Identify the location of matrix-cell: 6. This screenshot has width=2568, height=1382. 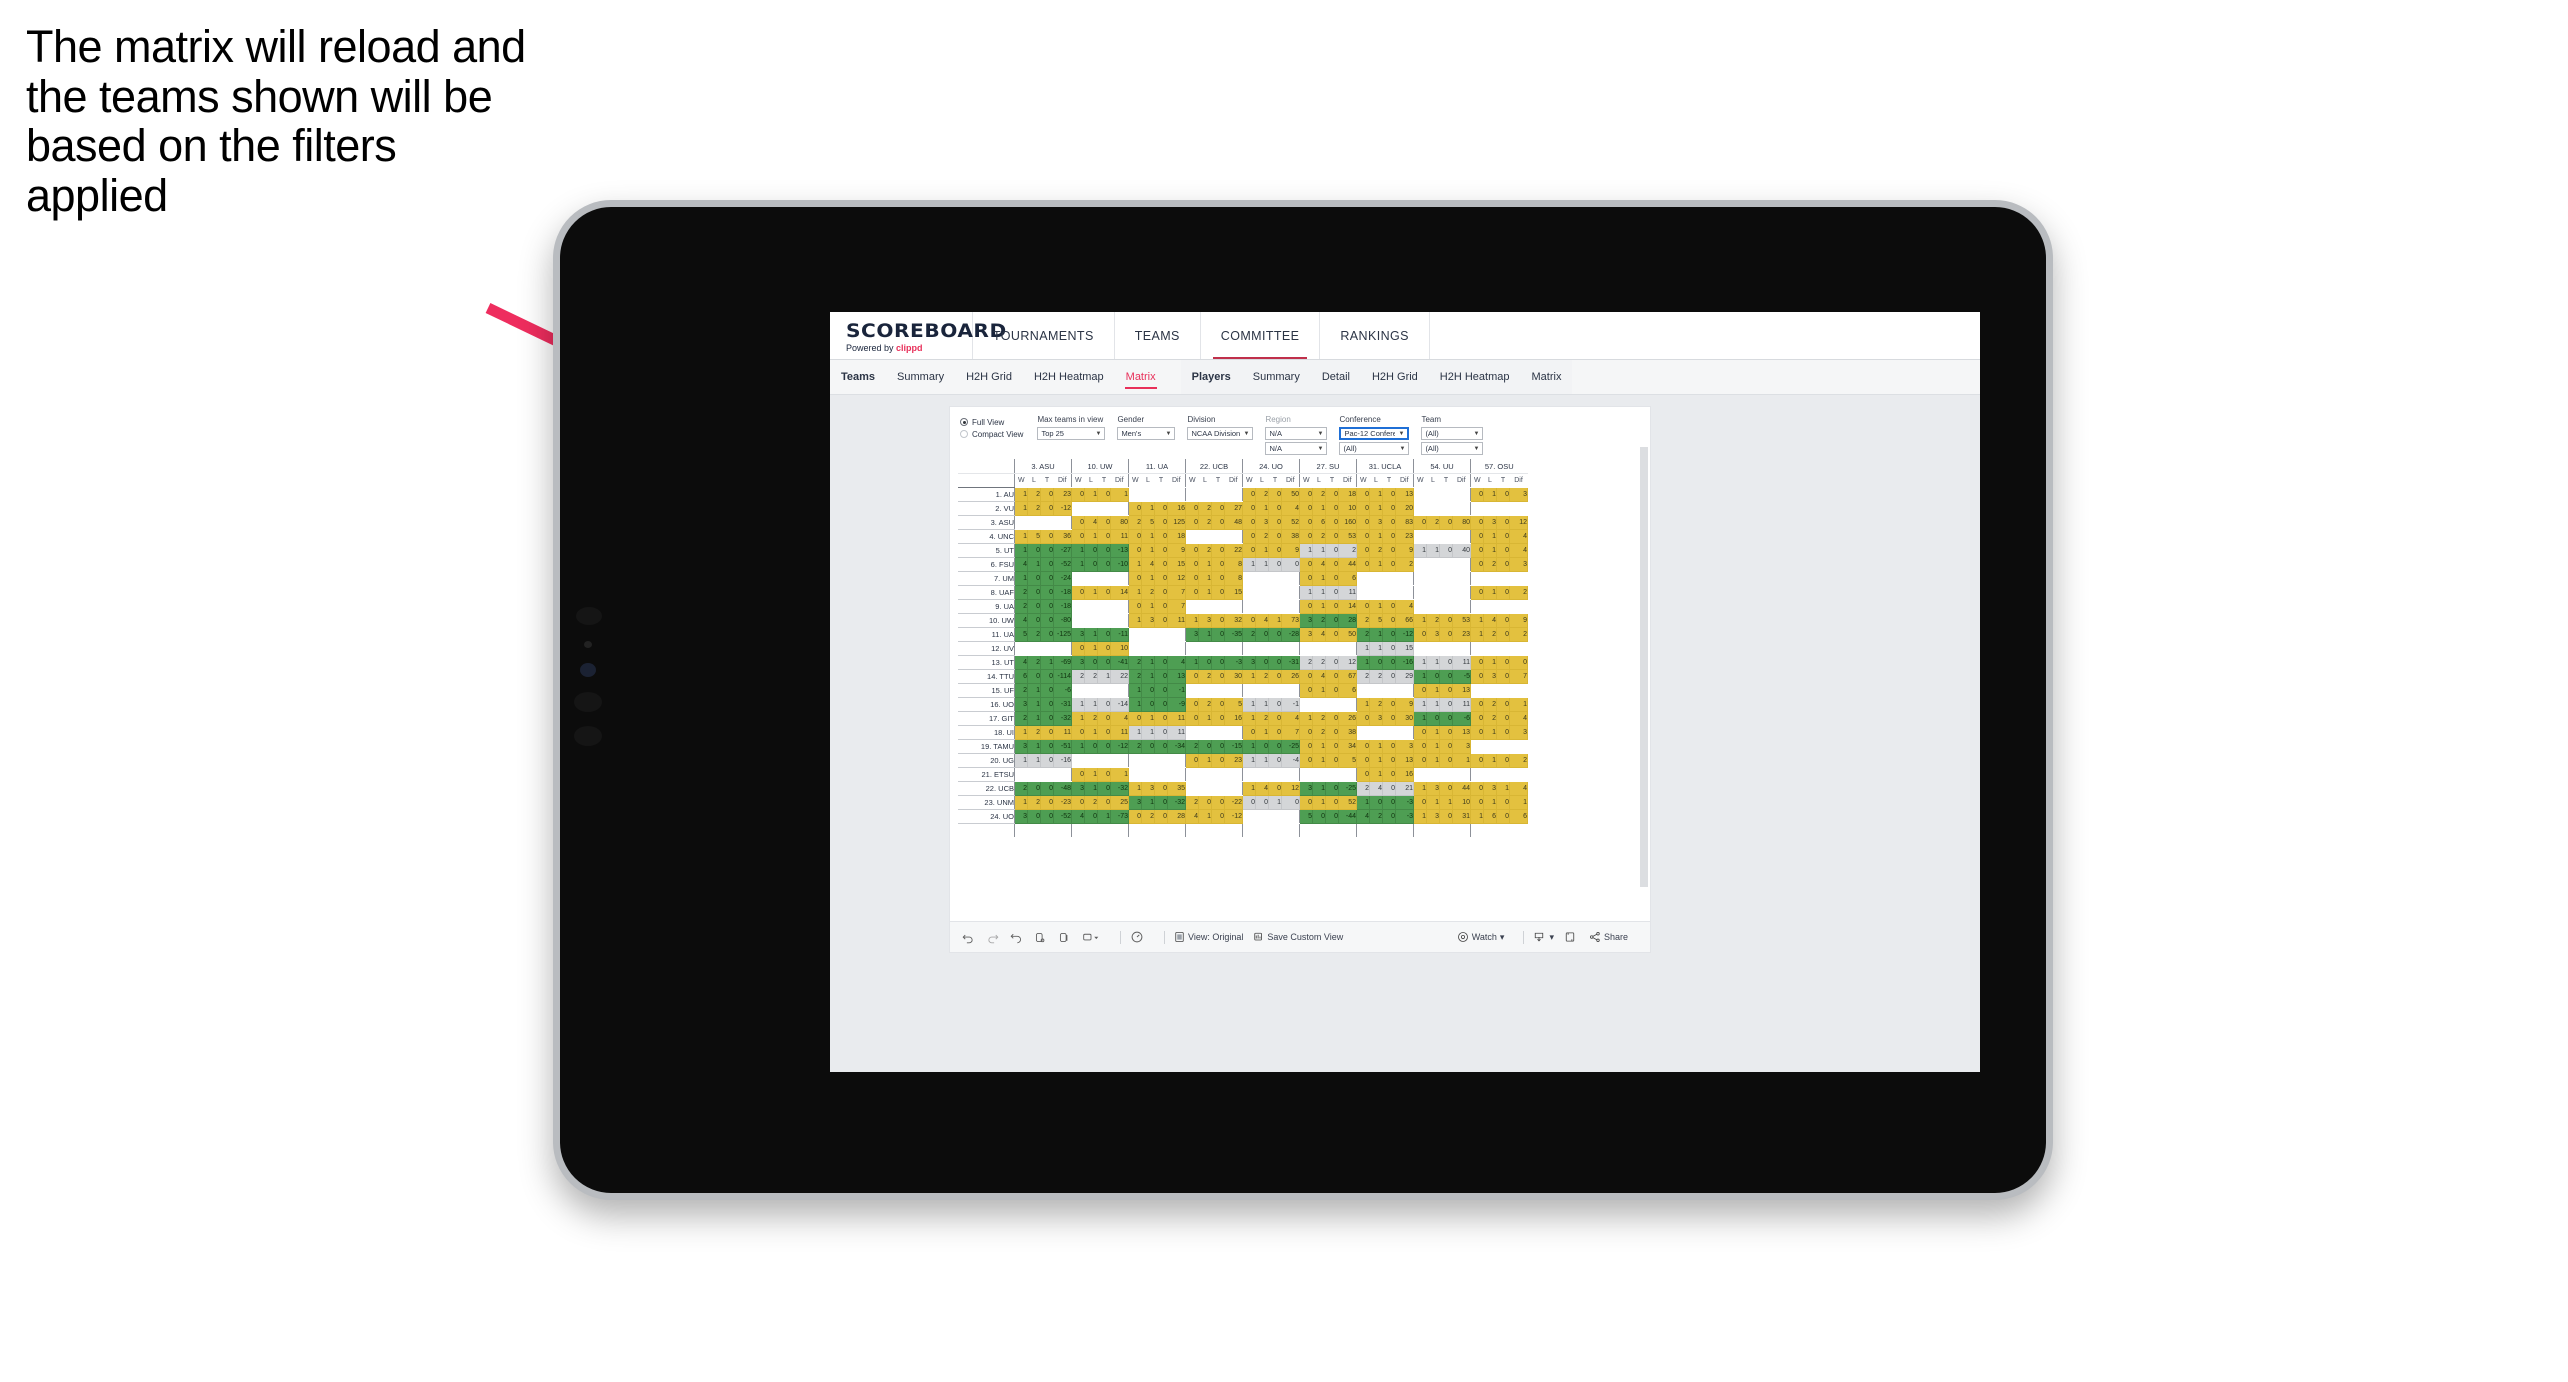
(1021, 676).